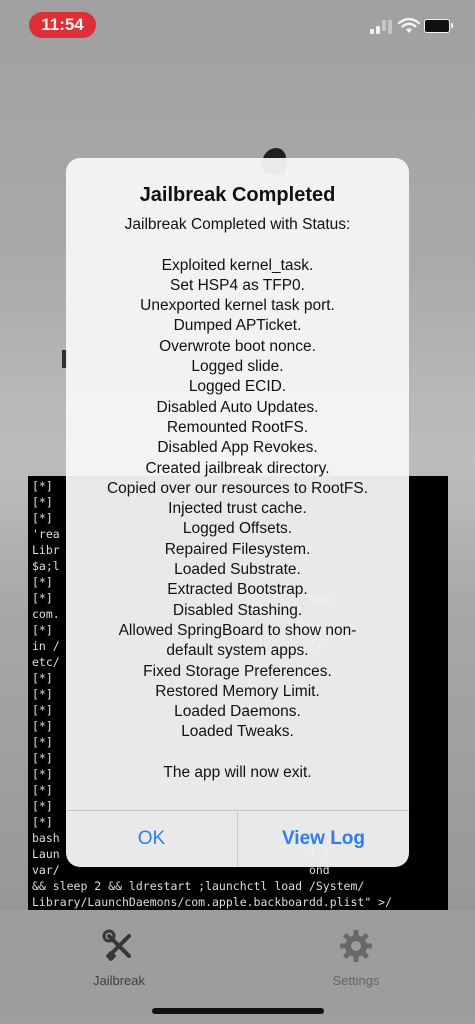 This screenshot has height=1024, width=475. Describe the element at coordinates (151, 839) in the screenshot. I see `ok-button: OK` at that location.